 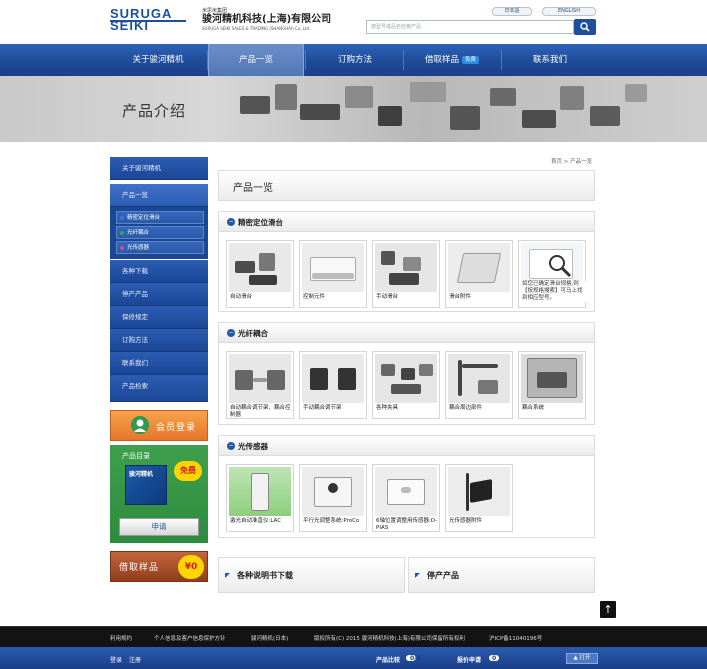 I want to click on open-panel-button: ▲ 打开, so click(x=582, y=658).